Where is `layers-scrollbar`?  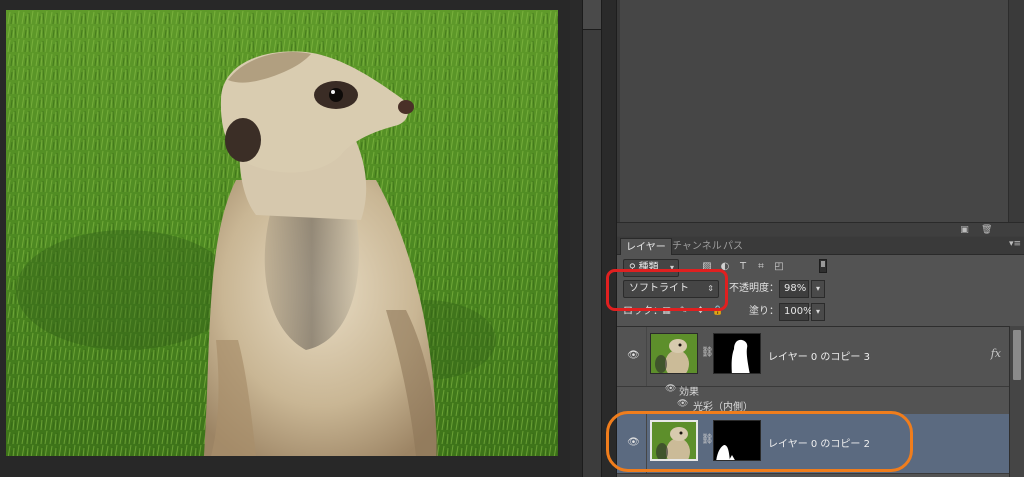 layers-scrollbar is located at coordinates (1016, 401).